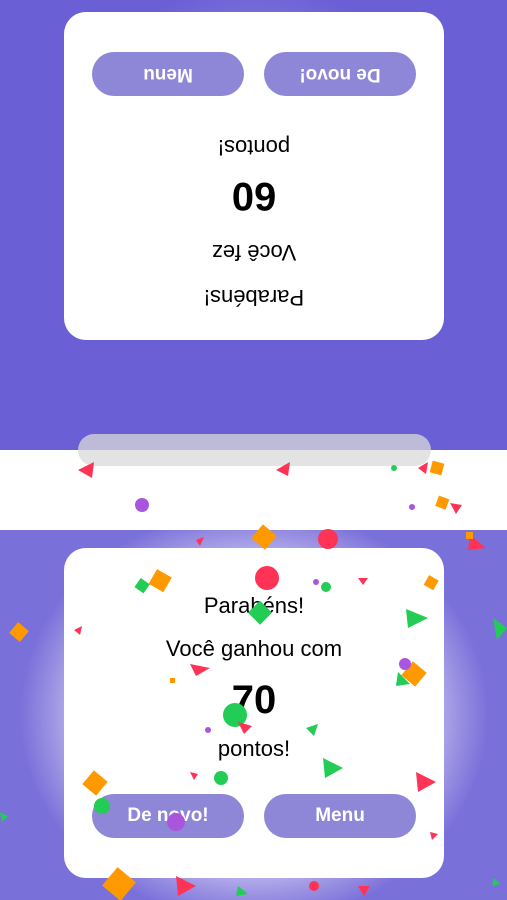 The width and height of the screenshot is (507, 900). What do you see at coordinates (254, 297) in the screenshot?
I see `opponent-congrats-text: Parabéns!` at bounding box center [254, 297].